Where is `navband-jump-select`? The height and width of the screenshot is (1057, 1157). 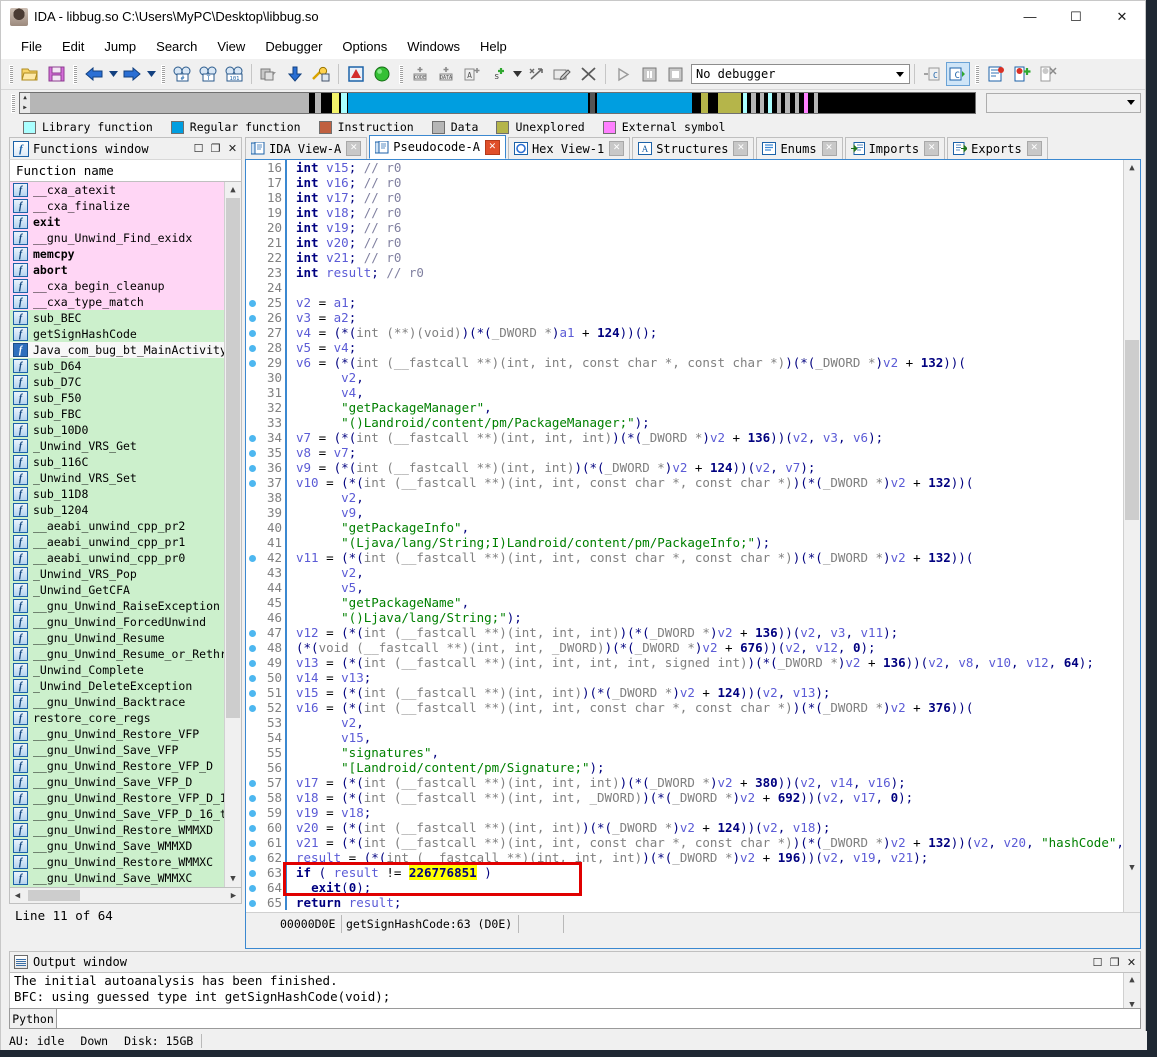
navband-jump-select is located at coordinates (1063, 103).